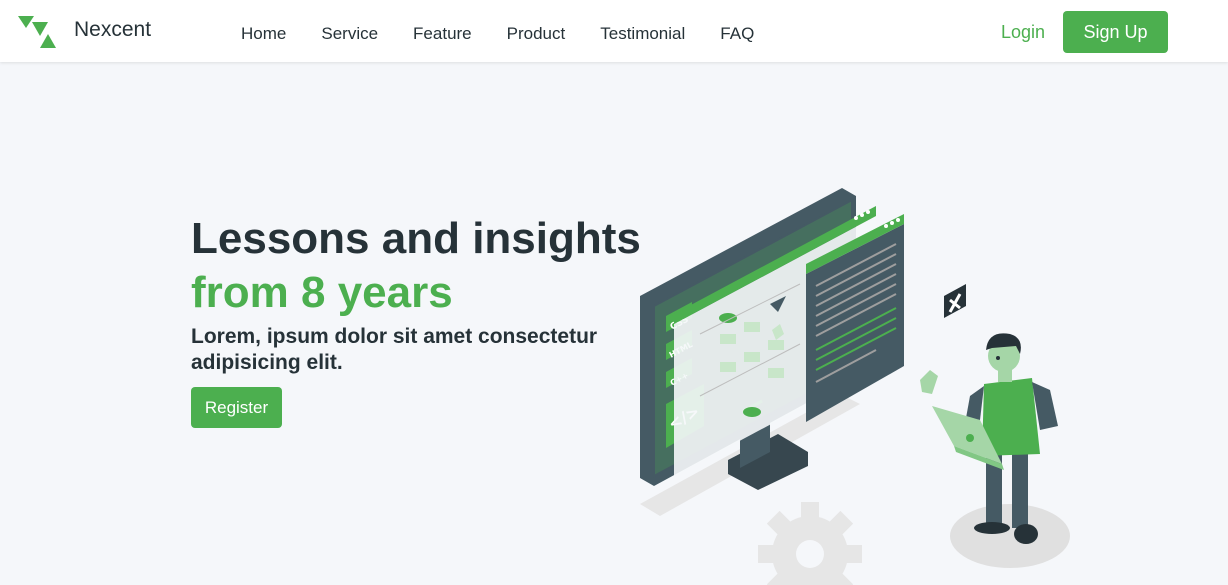 The width and height of the screenshot is (1228, 585). Describe the element at coordinates (416, 266) in the screenshot. I see `hero-title: Lessons and insights from 8 years` at that location.